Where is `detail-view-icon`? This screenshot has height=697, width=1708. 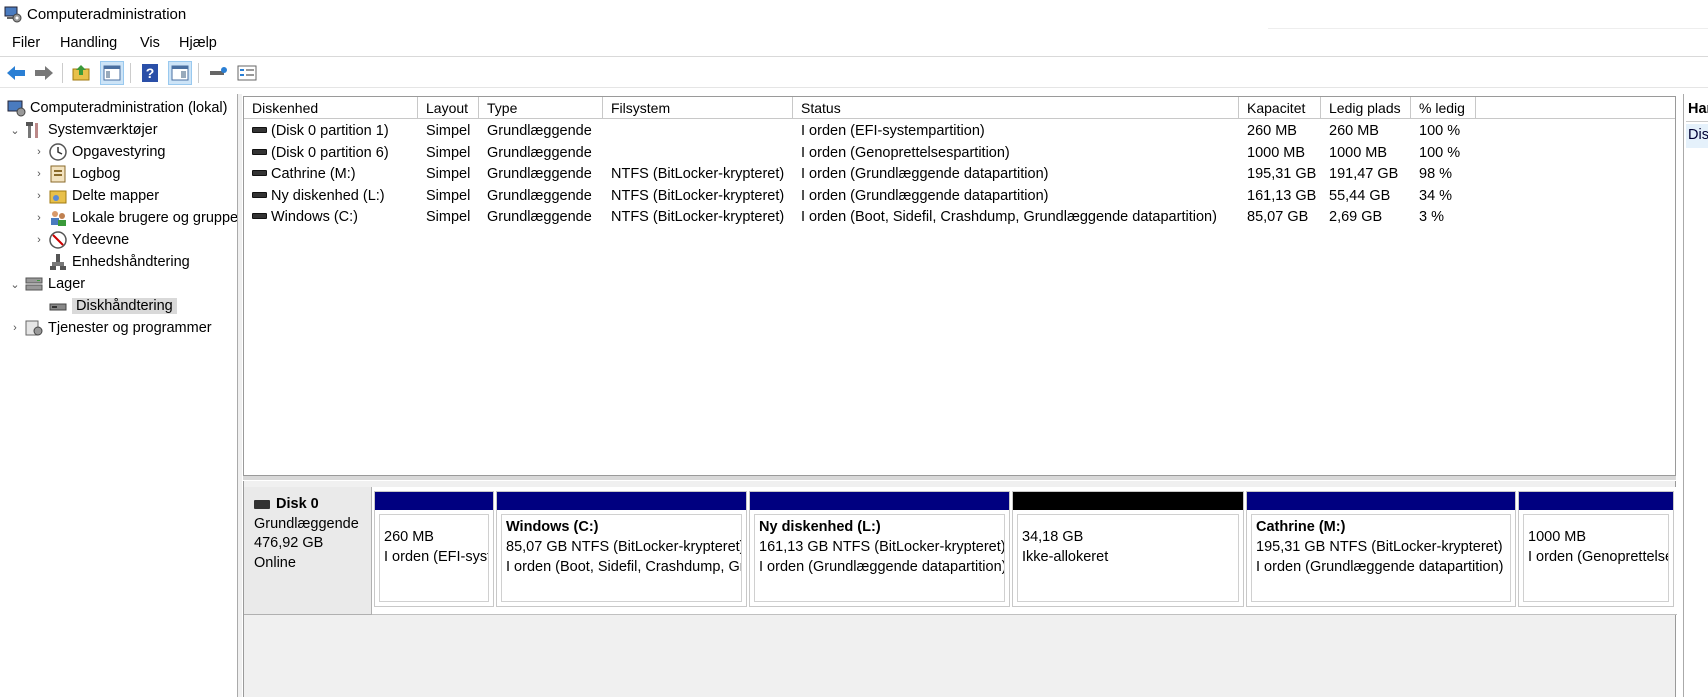 detail-view-icon is located at coordinates (247, 73).